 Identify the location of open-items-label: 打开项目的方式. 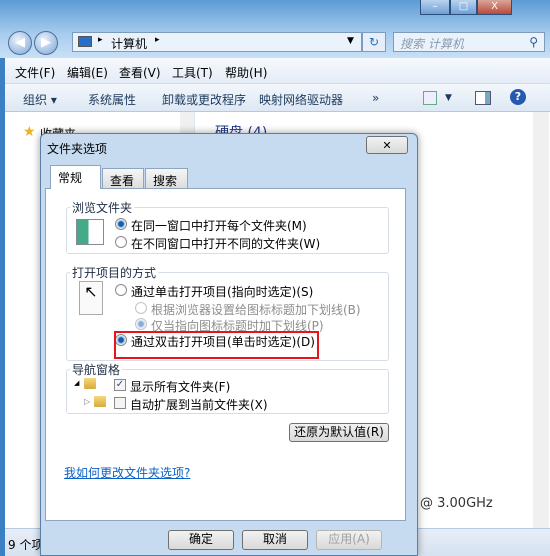
(114, 272).